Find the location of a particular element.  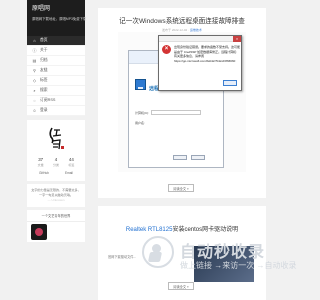

help-button is located at coordinates (198, 157).